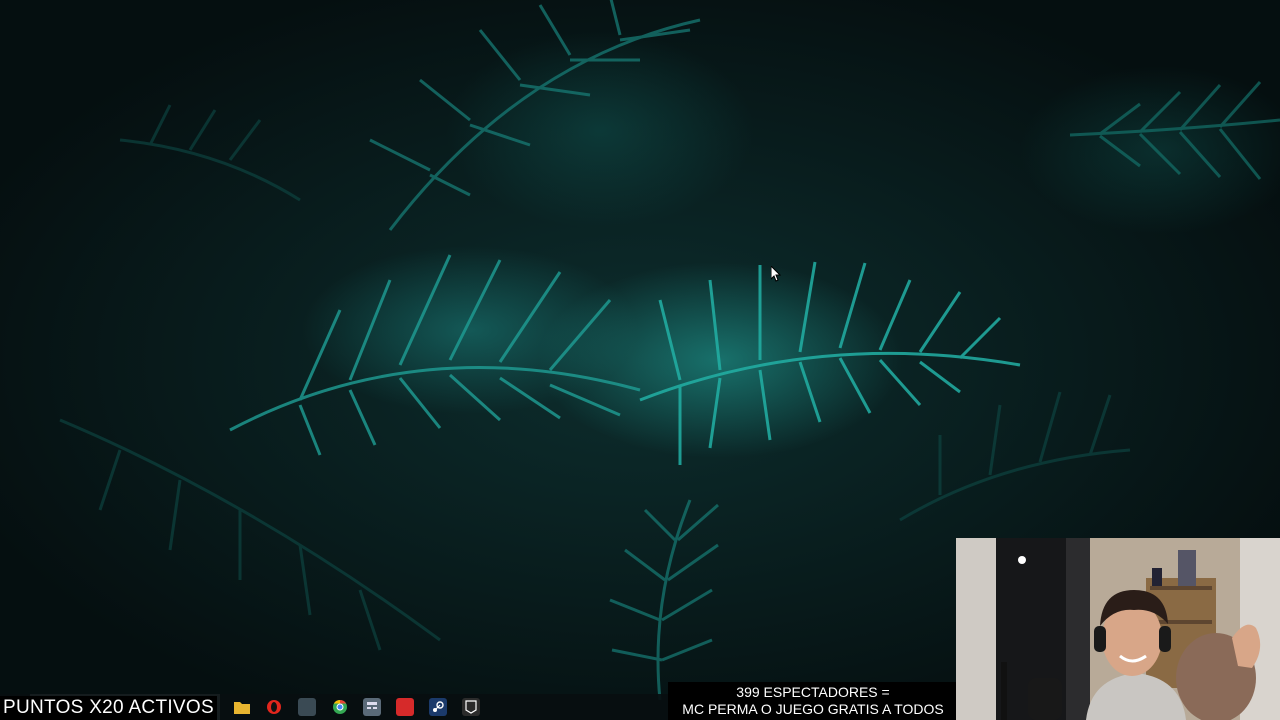  Describe the element at coordinates (438, 707) in the screenshot. I see `steam-icon` at that location.